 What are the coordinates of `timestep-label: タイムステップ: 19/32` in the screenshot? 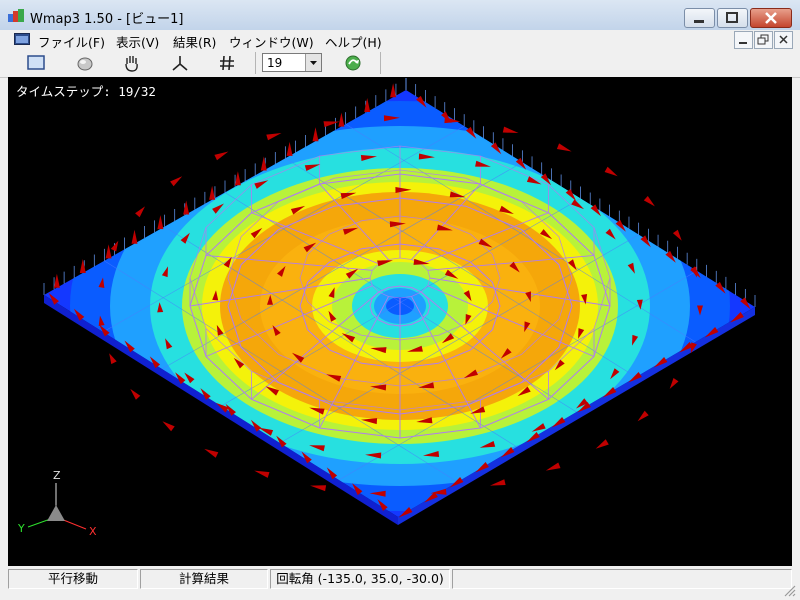 It's located at (86, 91).